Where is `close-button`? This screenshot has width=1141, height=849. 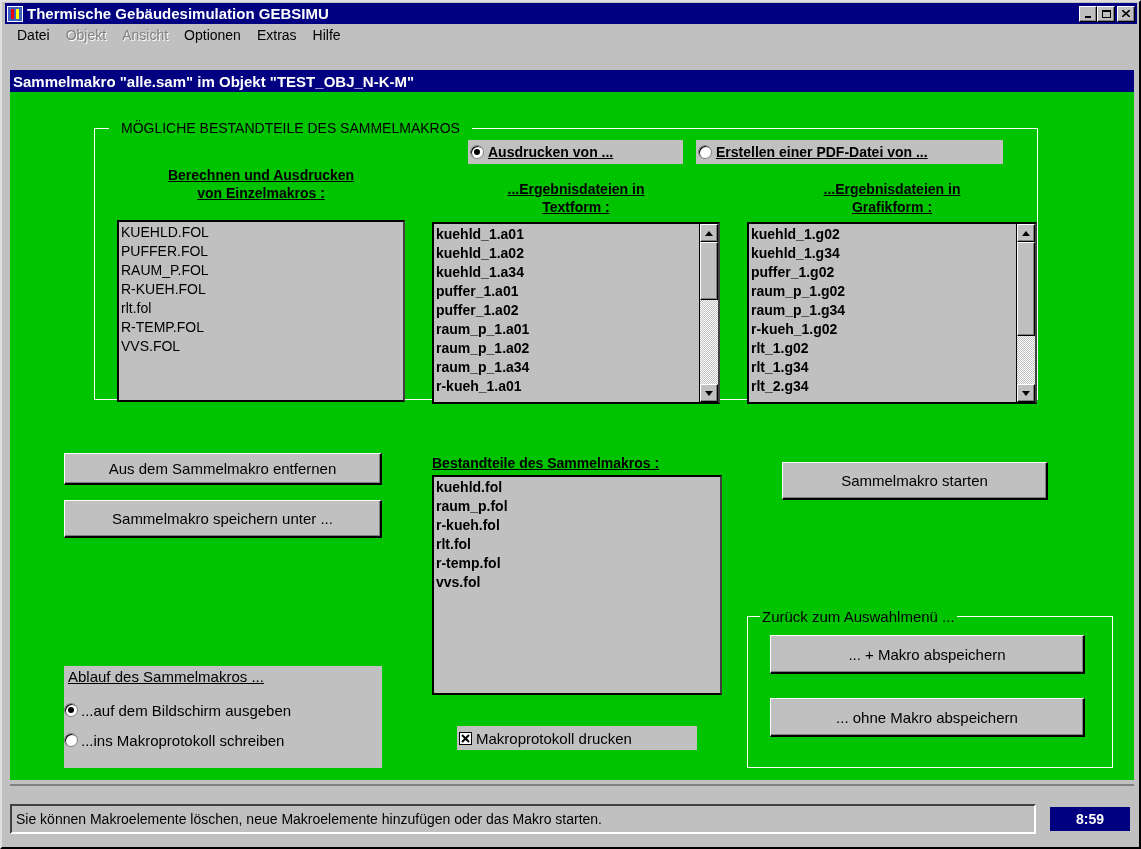 close-button is located at coordinates (1126, 13).